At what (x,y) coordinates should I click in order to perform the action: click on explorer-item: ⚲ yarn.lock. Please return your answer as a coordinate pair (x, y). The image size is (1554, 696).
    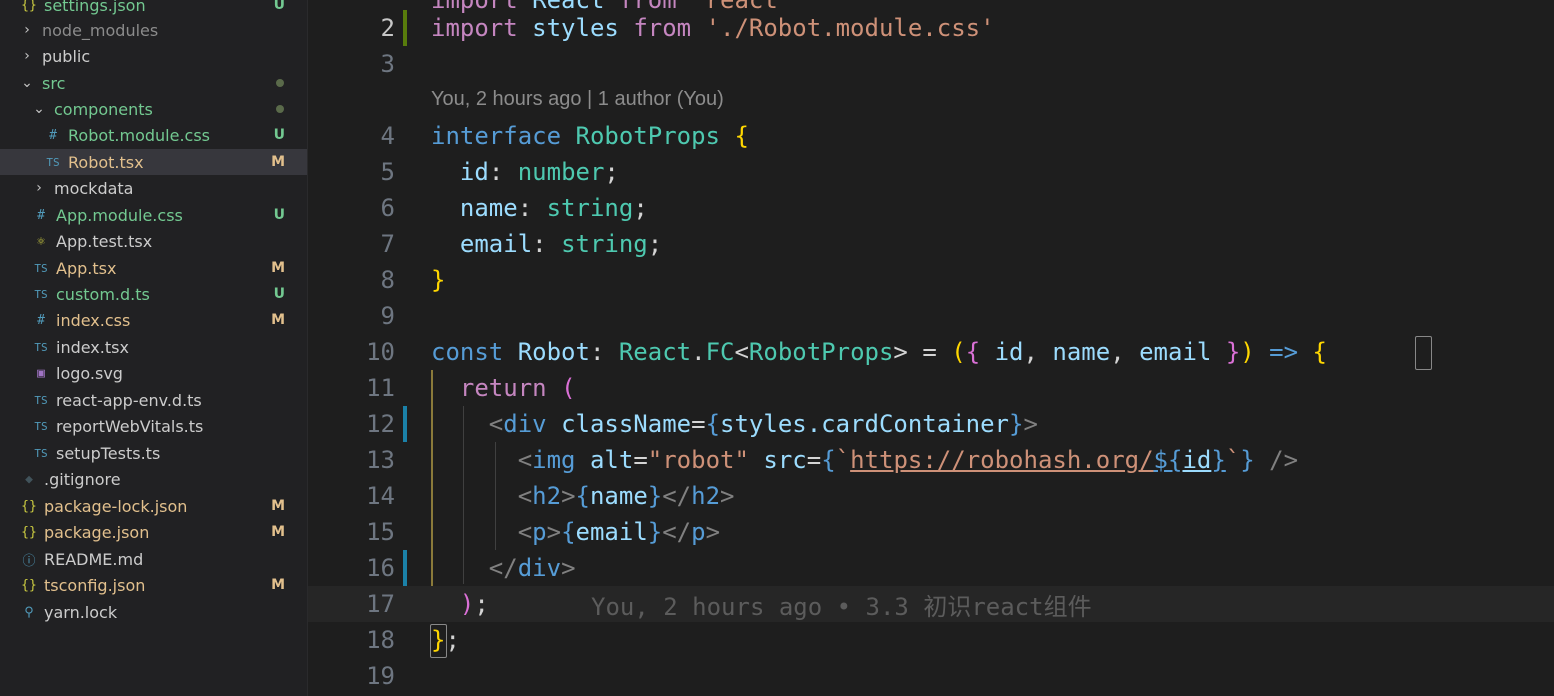
    Looking at the image, I should click on (153, 612).